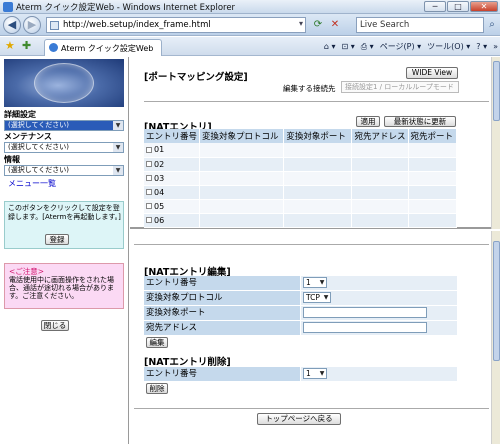 The height and width of the screenshot is (444, 500). What do you see at coordinates (172, 192) in the screenshot?
I see `entry-number-cell: 04` at bounding box center [172, 192].